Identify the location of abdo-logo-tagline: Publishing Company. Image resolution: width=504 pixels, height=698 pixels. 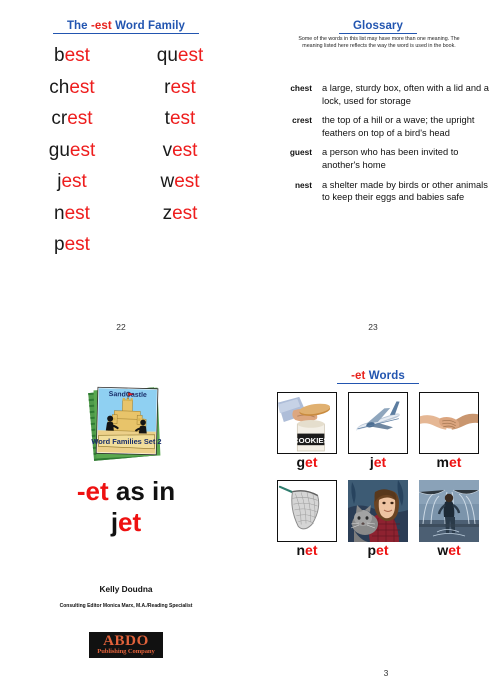
(126, 651).